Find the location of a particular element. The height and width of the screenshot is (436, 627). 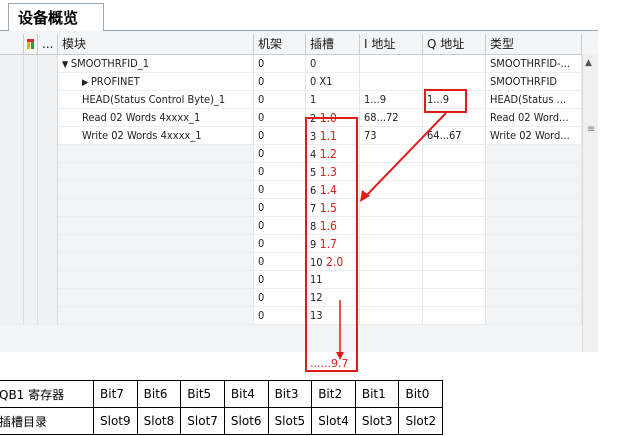

annotation-arrows is located at coordinates (391, 236).